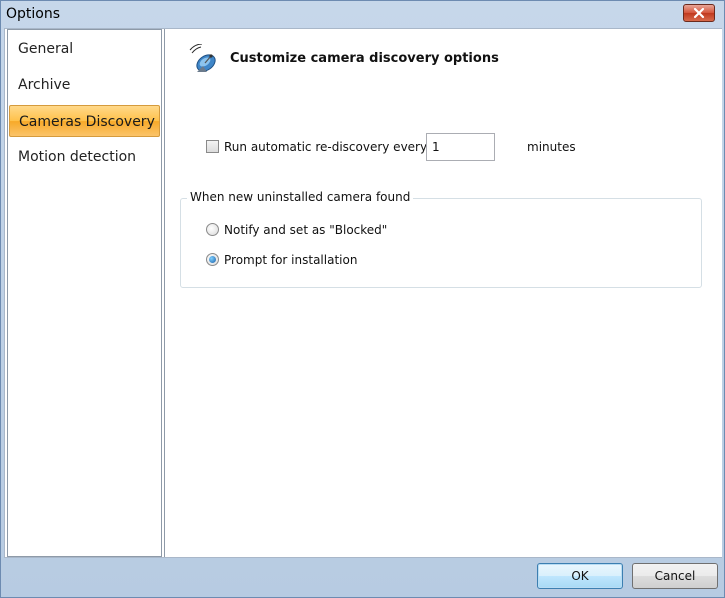 The width and height of the screenshot is (725, 598). I want to click on new-camera-group-title: When new uninstalled camera found, so click(300, 197).